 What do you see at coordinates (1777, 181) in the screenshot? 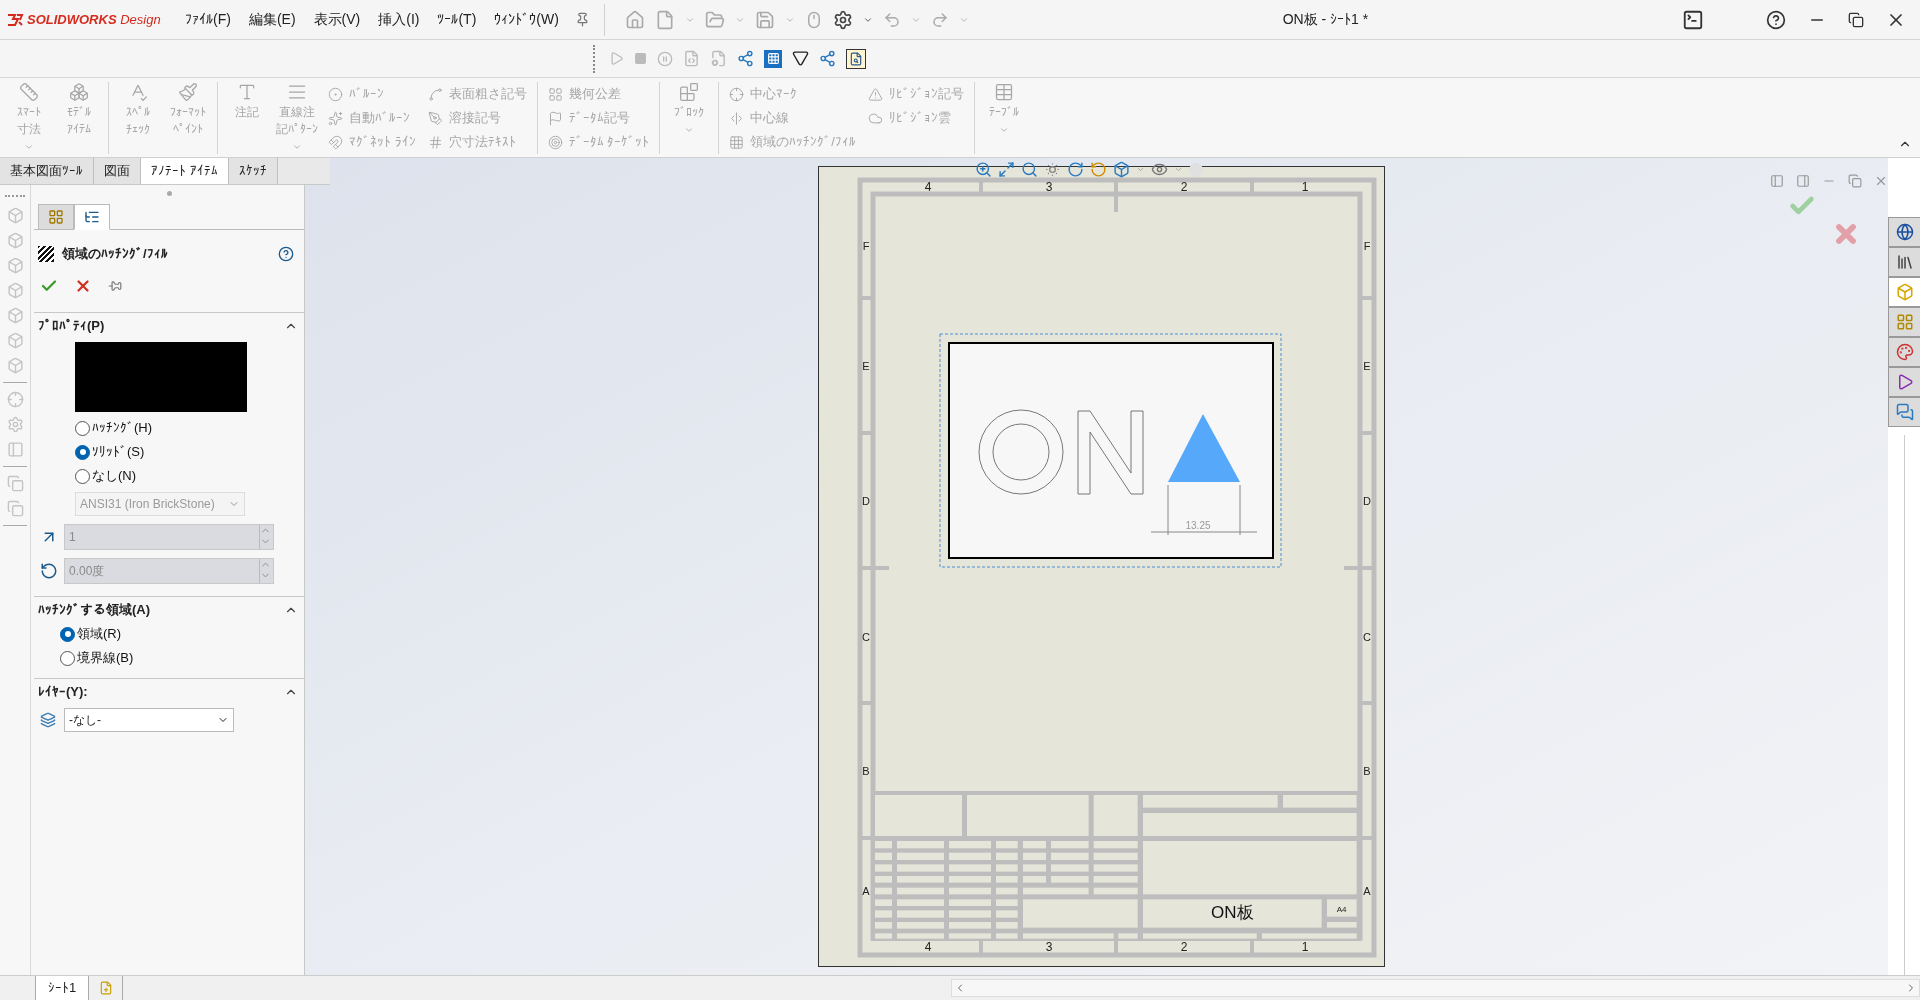
I see `tile-left-icon` at bounding box center [1777, 181].